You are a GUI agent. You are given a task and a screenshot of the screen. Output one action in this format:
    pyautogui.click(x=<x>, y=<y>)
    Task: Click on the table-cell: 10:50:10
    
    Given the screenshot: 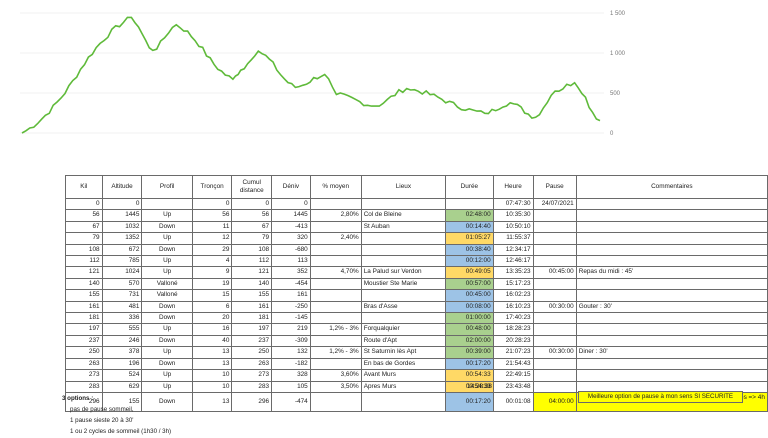 What is the action you would take?
    pyautogui.click(x=513, y=227)
    